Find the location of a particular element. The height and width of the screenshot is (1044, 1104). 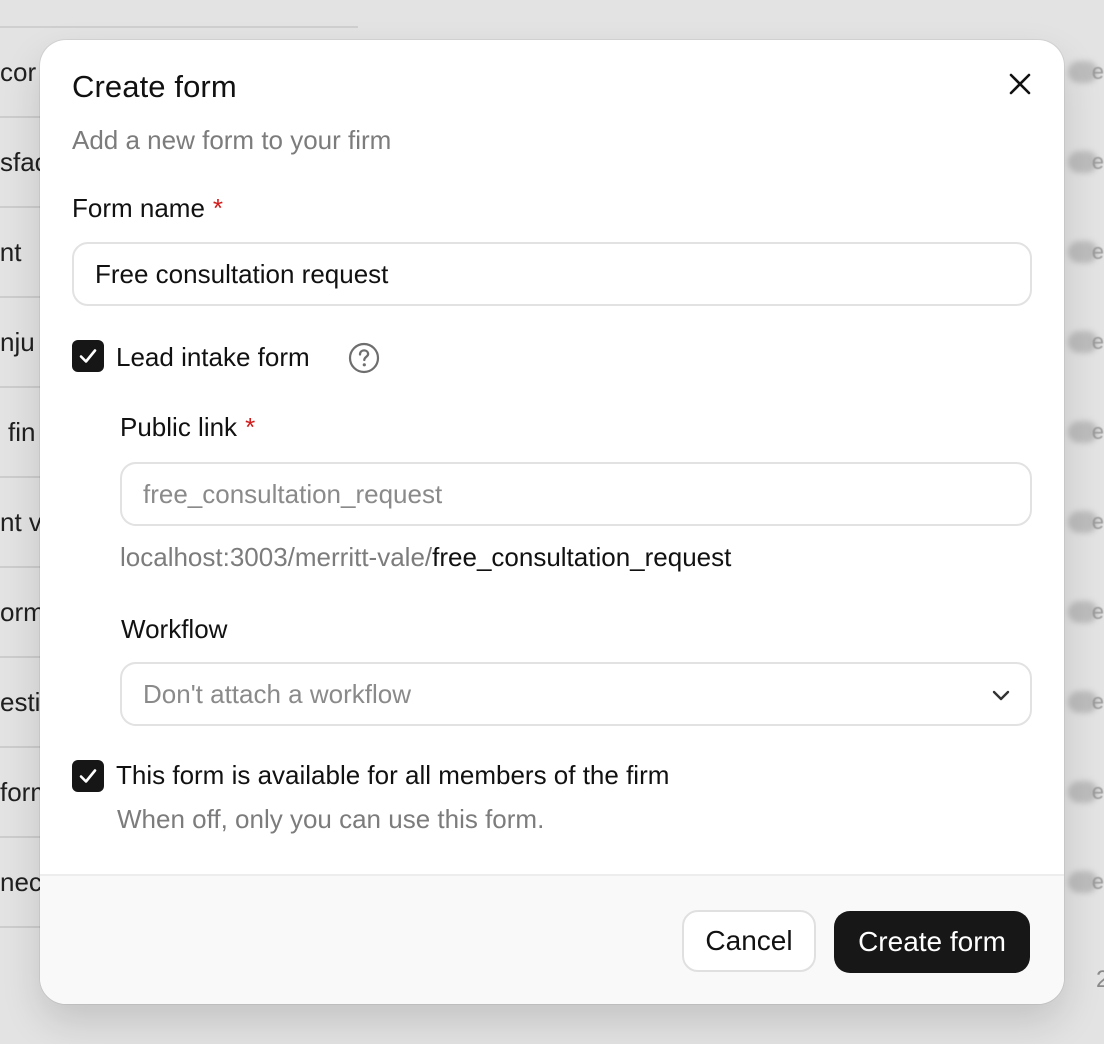

form-name-input: Free consultation request is located at coordinates (552, 274).